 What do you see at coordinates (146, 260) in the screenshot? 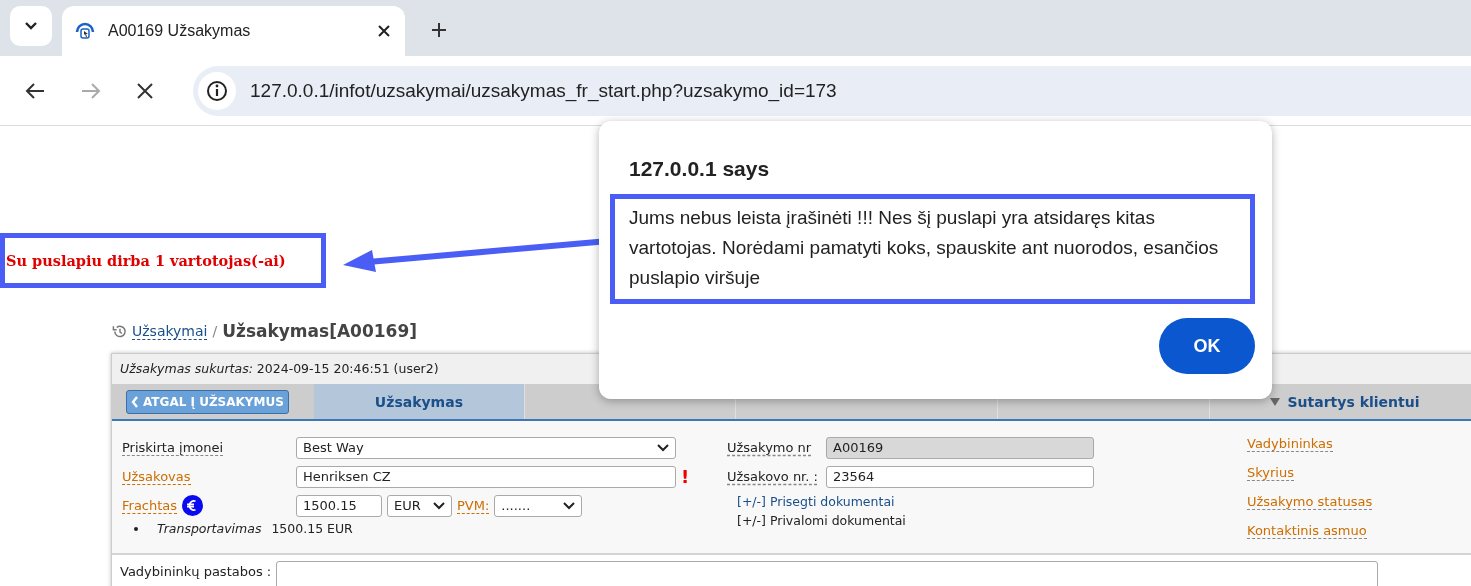
I see `warning-text: Su puslapiu dirba 1 vartotojas(-ai)` at bounding box center [146, 260].